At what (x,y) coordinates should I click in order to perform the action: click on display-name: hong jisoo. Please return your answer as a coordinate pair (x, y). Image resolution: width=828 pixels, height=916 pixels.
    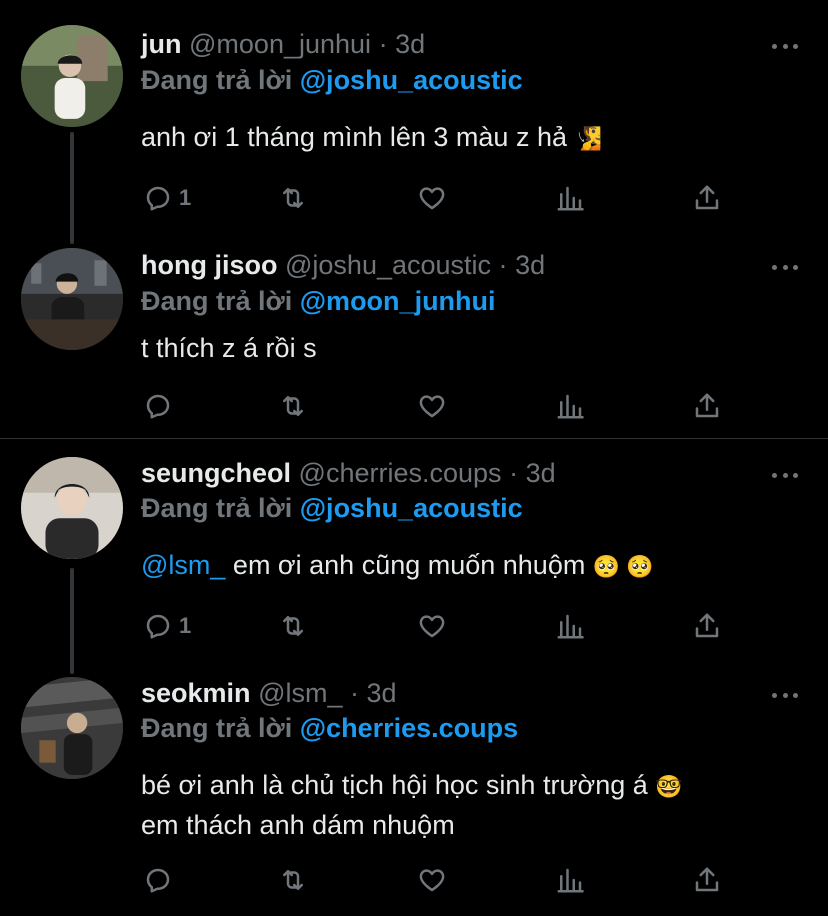
    Looking at the image, I should click on (209, 265).